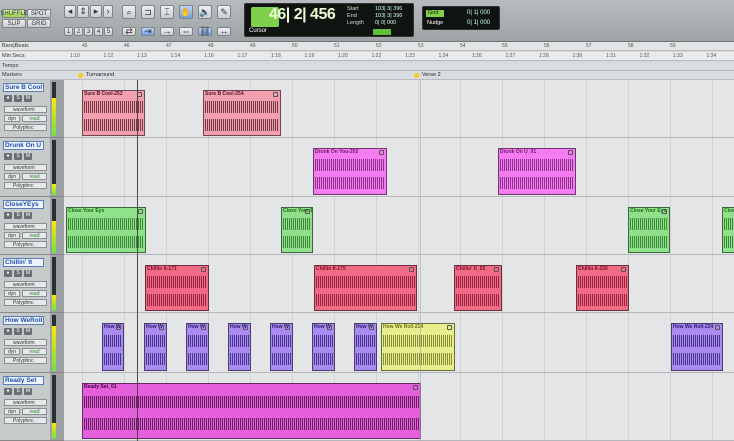  I want to click on audio-clip: Ready Set_01, so click(251, 411).